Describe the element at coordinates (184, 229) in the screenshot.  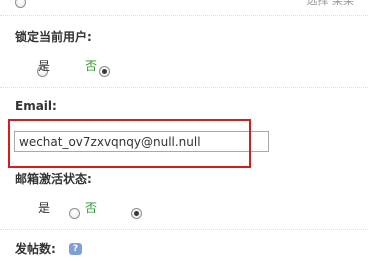
I see `divider-after-email-status` at that location.